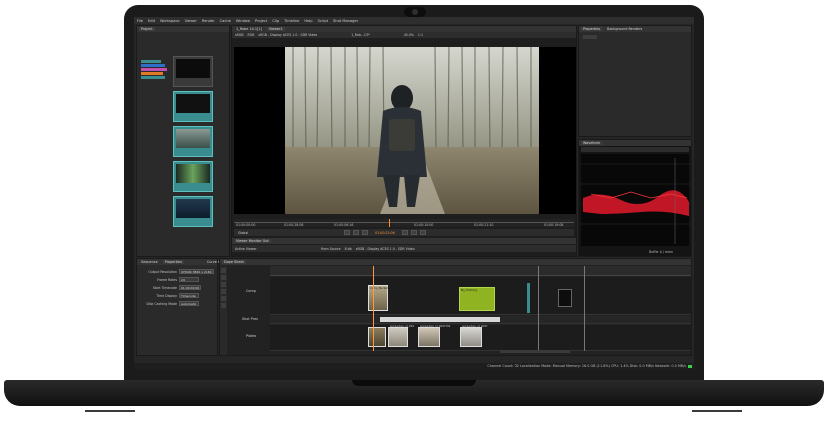  I want to click on clip-thumbnail-dark, so click(565, 298).